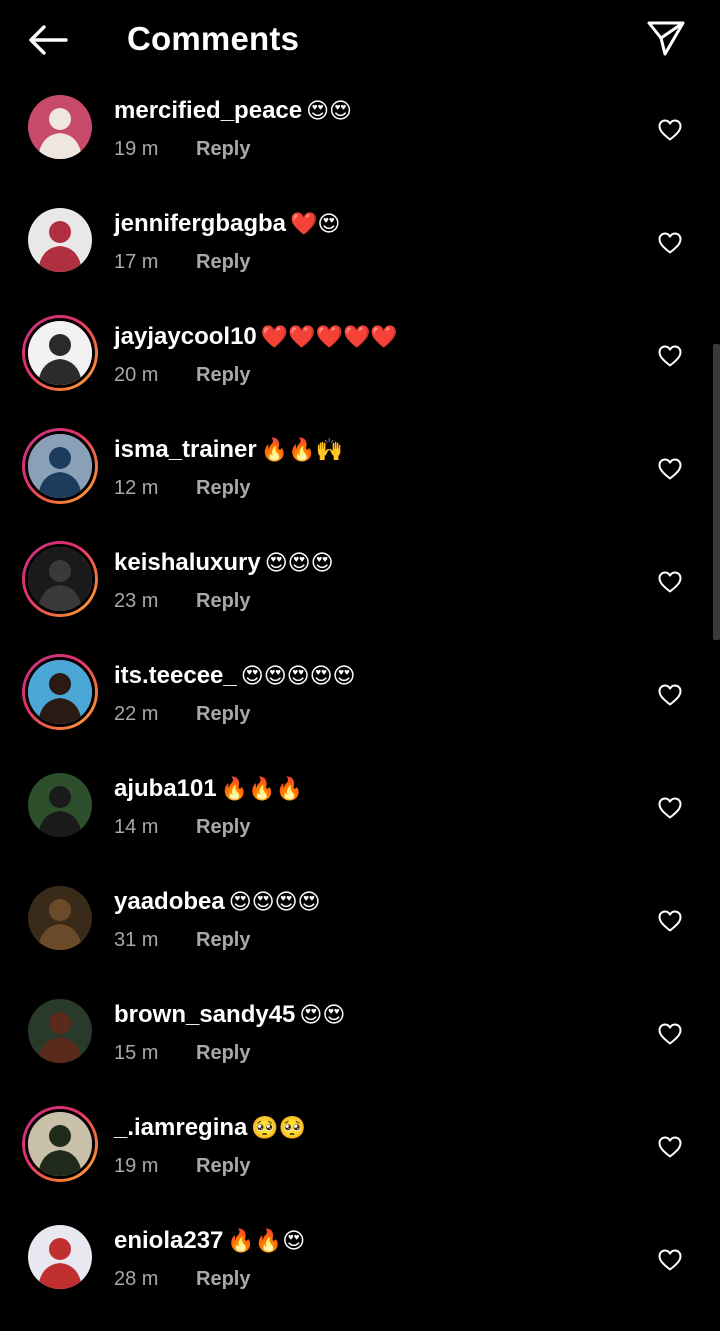 The image size is (720, 1331). Describe the element at coordinates (136, 149) in the screenshot. I see `timestamp: 19 m` at that location.